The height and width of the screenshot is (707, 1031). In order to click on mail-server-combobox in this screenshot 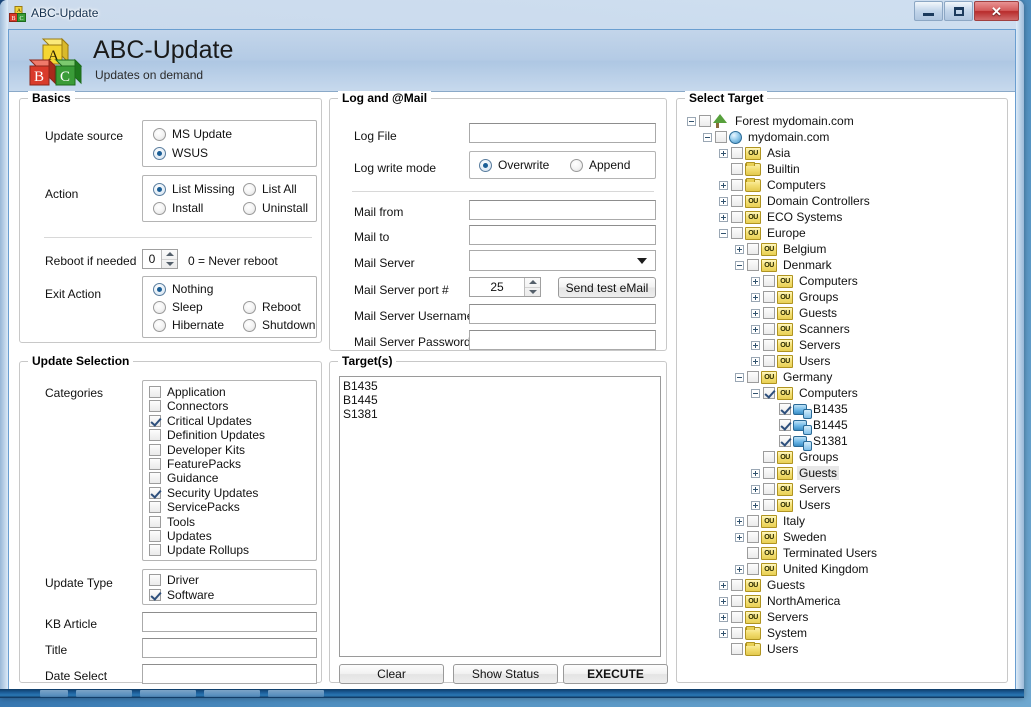, I will do `click(562, 260)`.